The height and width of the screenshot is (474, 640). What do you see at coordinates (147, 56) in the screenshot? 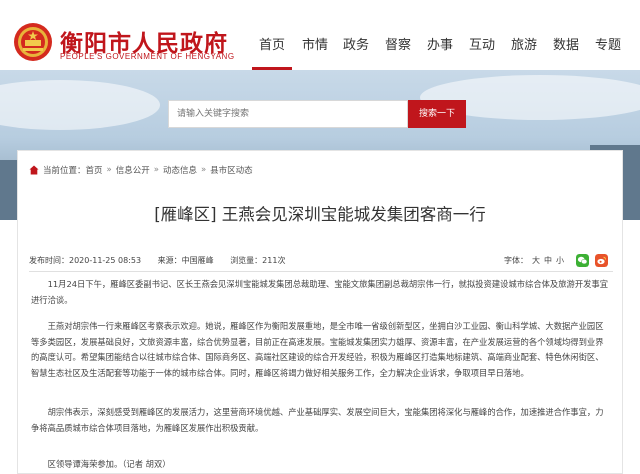
I see `site-subtitle: PEOPLE'S GOVERNMENT OF HENGYANG` at bounding box center [147, 56].